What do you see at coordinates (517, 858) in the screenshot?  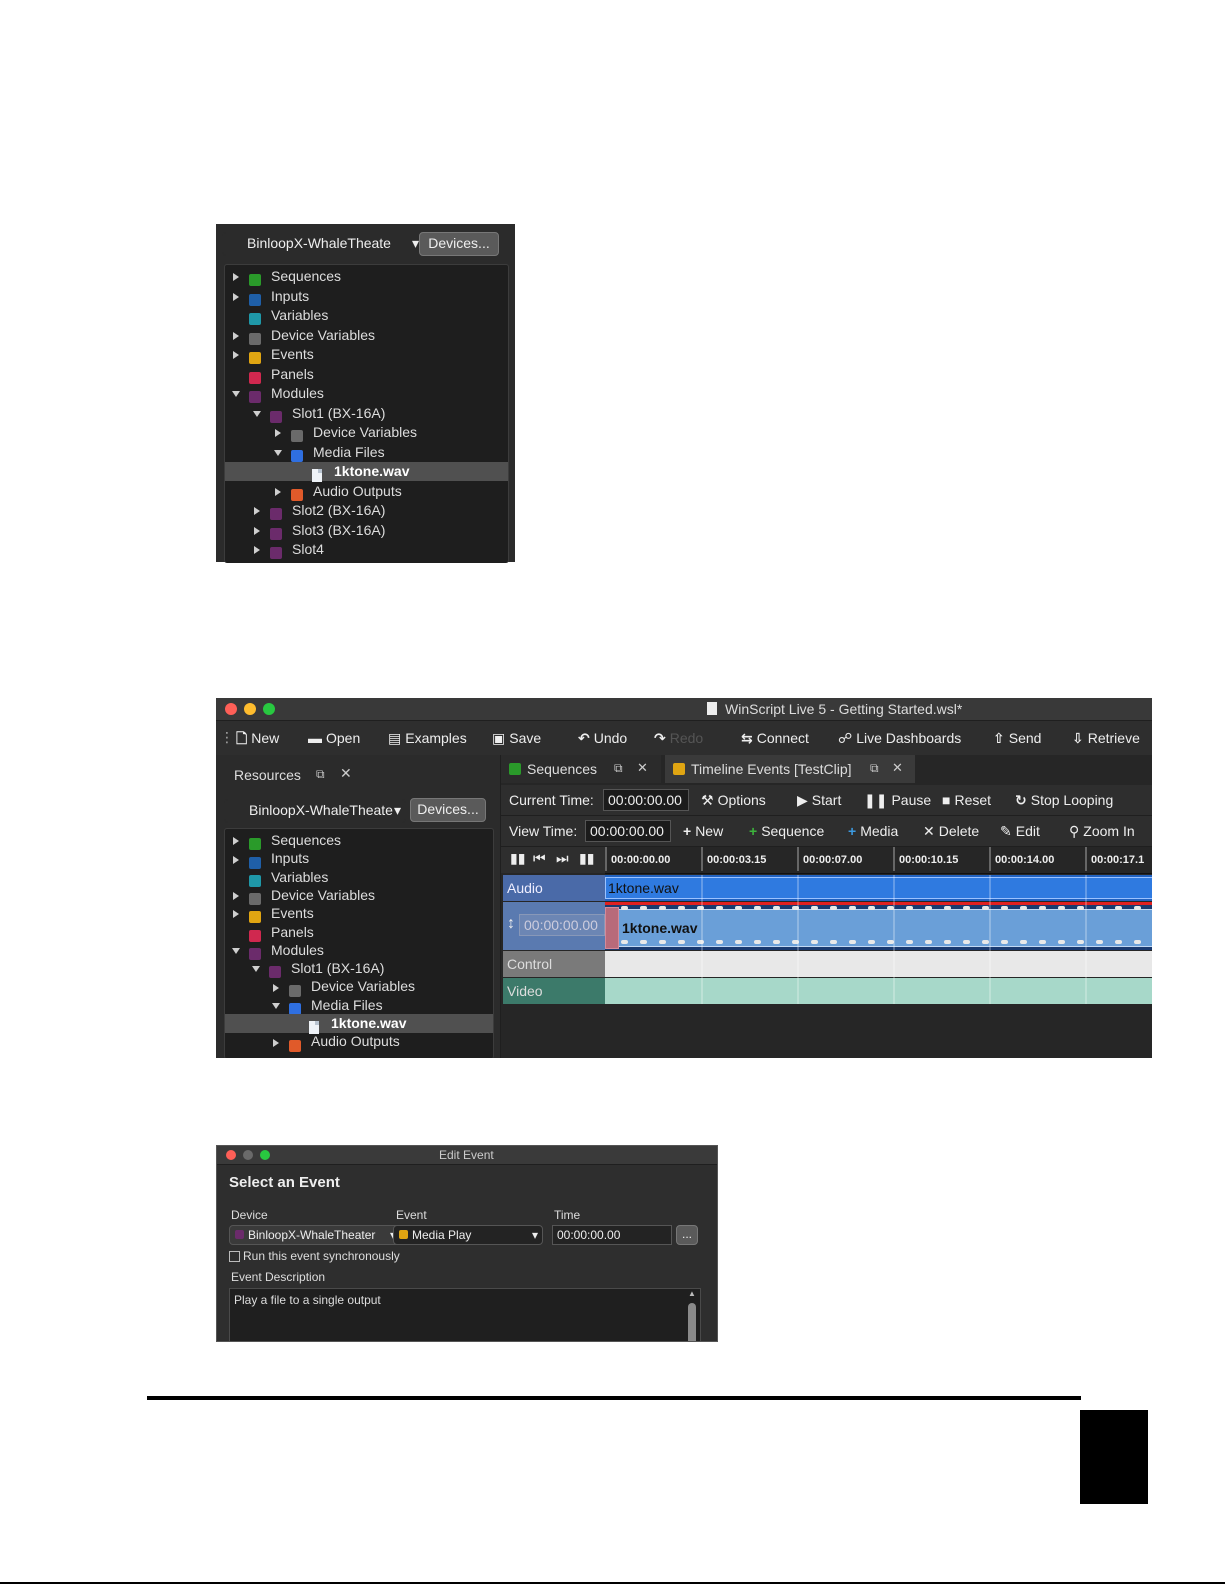 I see `go-start-icon: ▮▮` at bounding box center [517, 858].